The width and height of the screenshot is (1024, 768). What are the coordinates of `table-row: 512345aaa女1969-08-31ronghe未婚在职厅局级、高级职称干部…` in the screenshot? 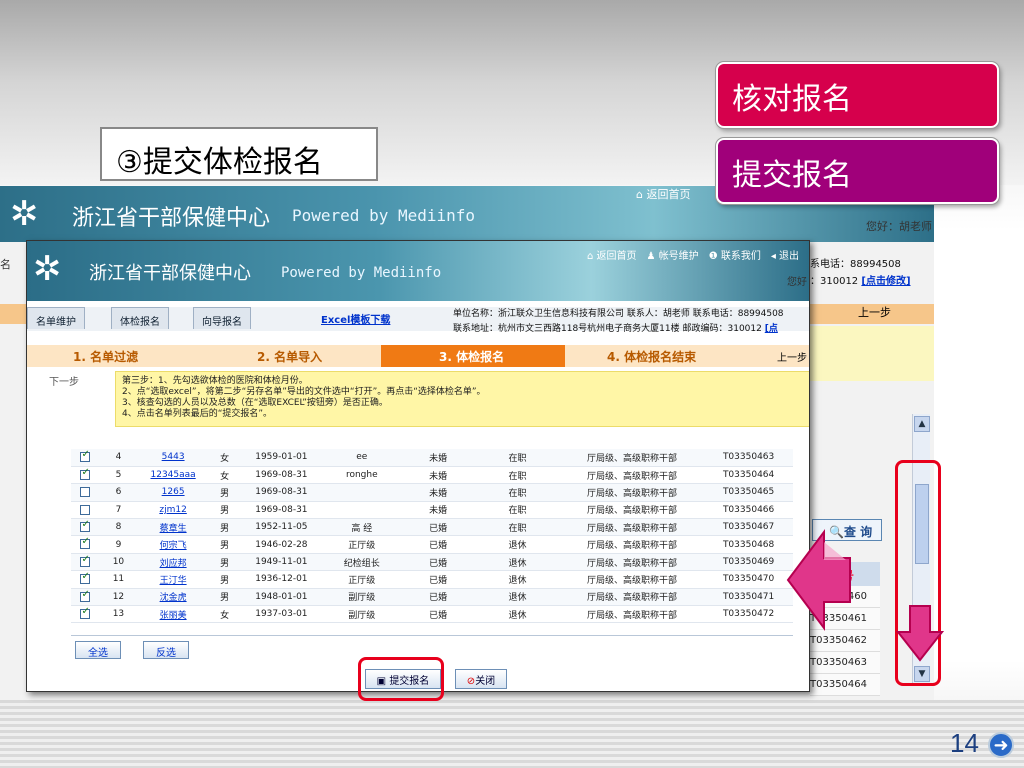 It's located at (432, 475).